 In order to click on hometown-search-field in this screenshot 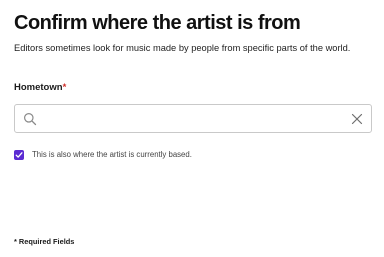, I will do `click(193, 118)`.